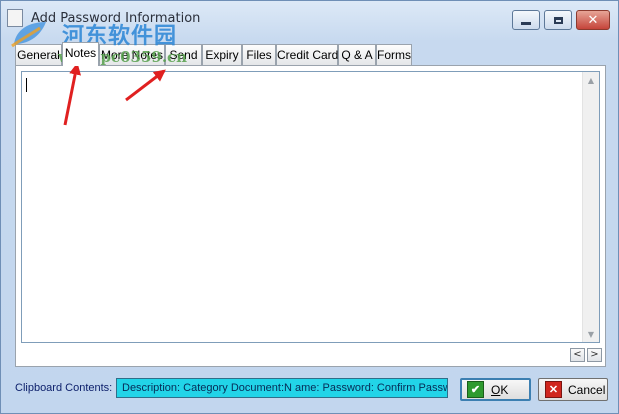 Image resolution: width=619 pixels, height=414 pixels. I want to click on tab-forms: Forms, so click(394, 54).